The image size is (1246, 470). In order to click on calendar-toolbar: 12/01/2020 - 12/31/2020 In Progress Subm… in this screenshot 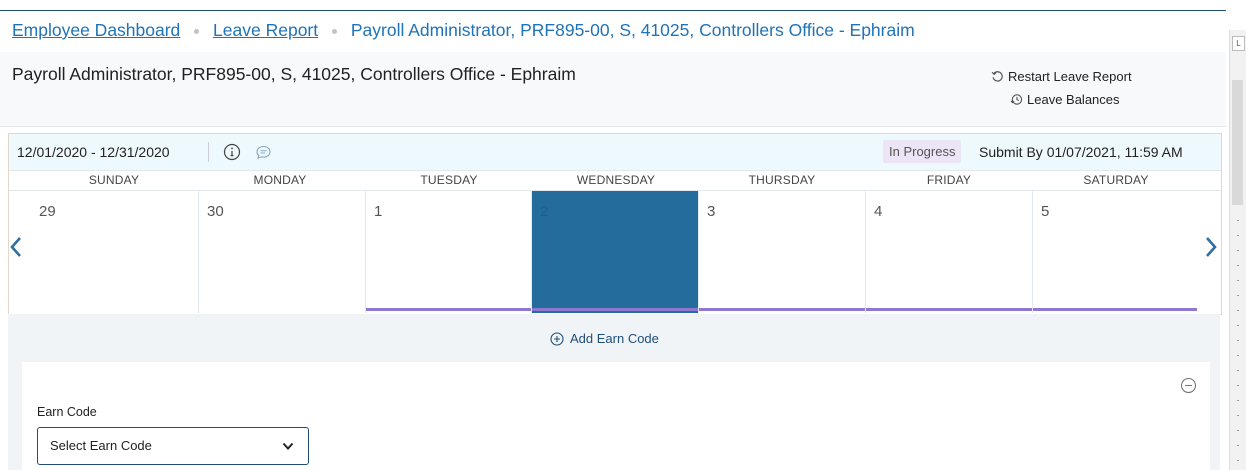, I will do `click(615, 152)`.